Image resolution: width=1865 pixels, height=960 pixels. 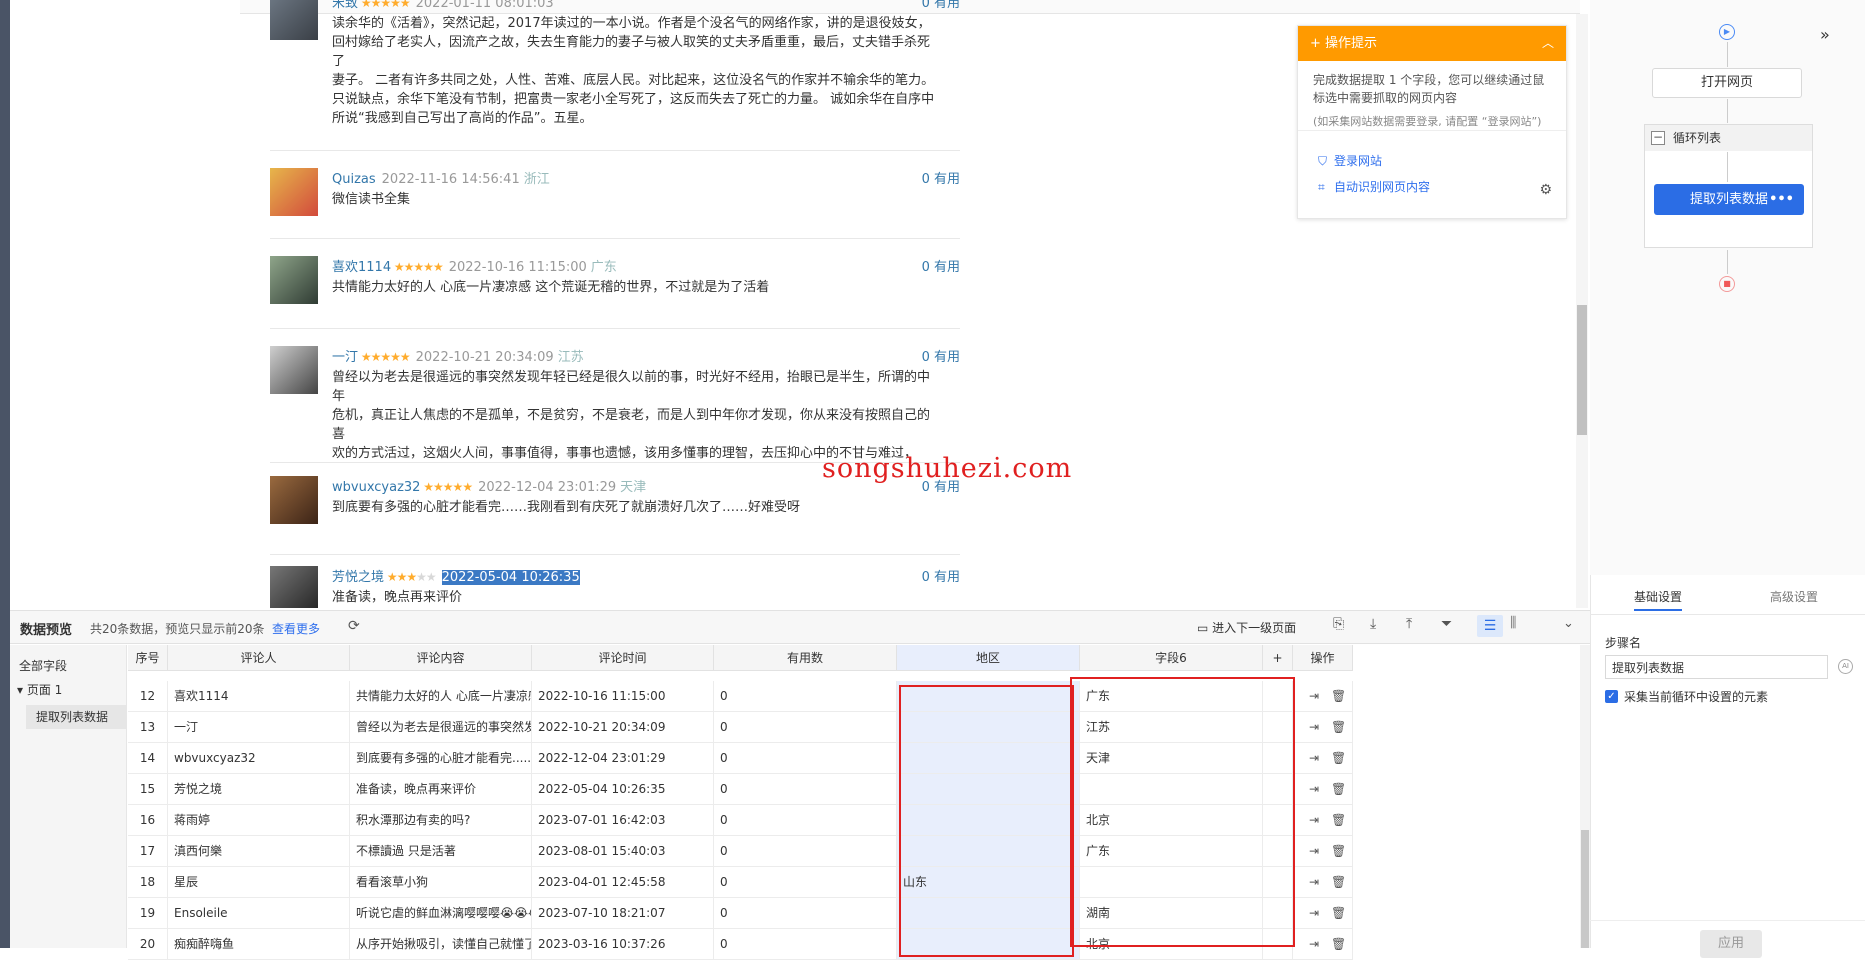 I want to click on table-cell: 12, so click(x=148, y=696).